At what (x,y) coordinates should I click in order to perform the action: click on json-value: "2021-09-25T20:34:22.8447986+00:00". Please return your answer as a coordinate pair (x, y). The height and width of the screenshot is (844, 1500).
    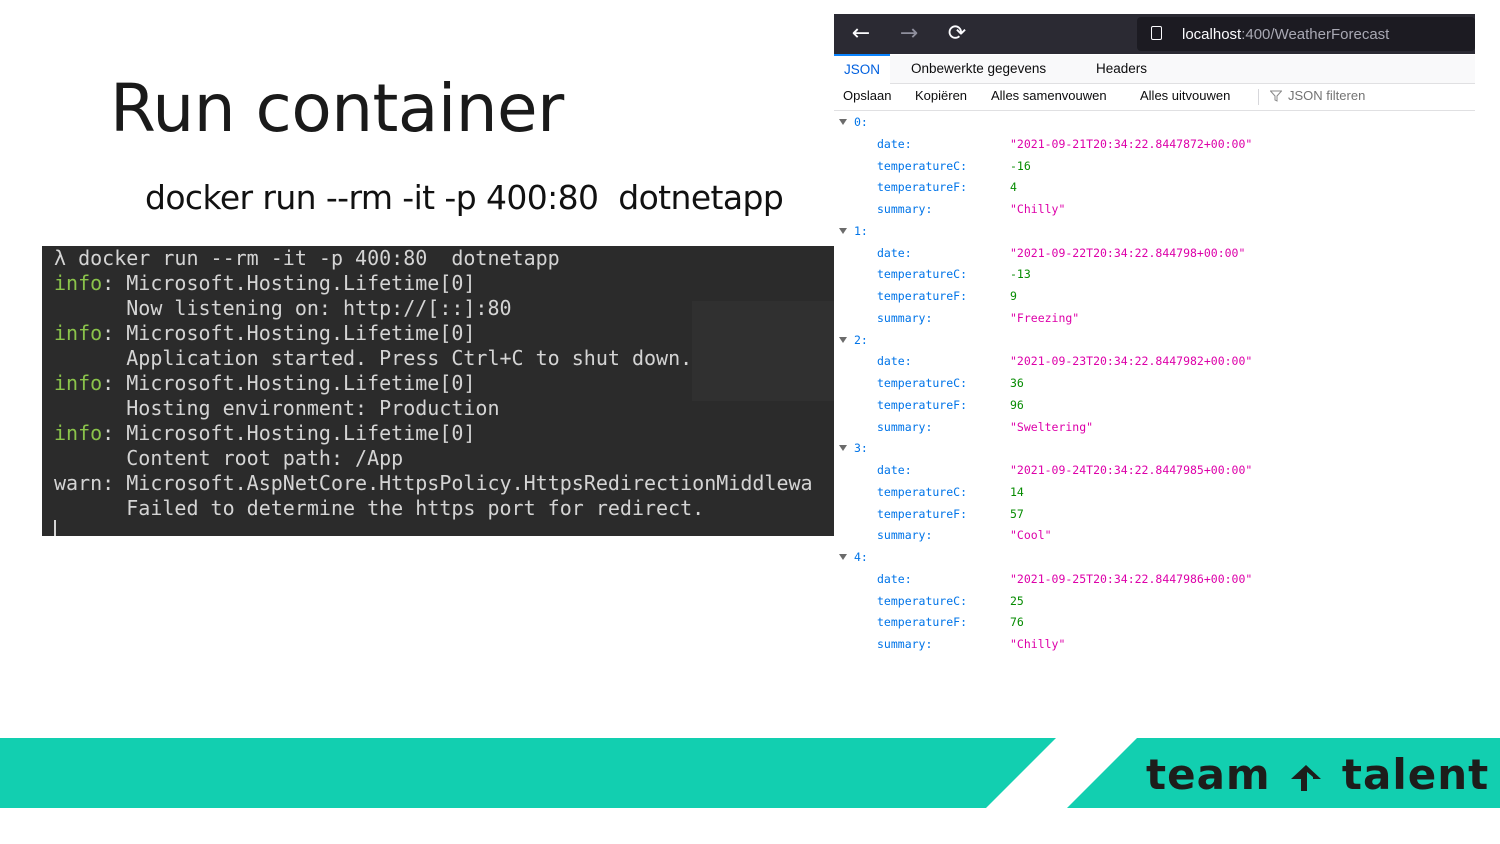
    Looking at the image, I should click on (1131, 578).